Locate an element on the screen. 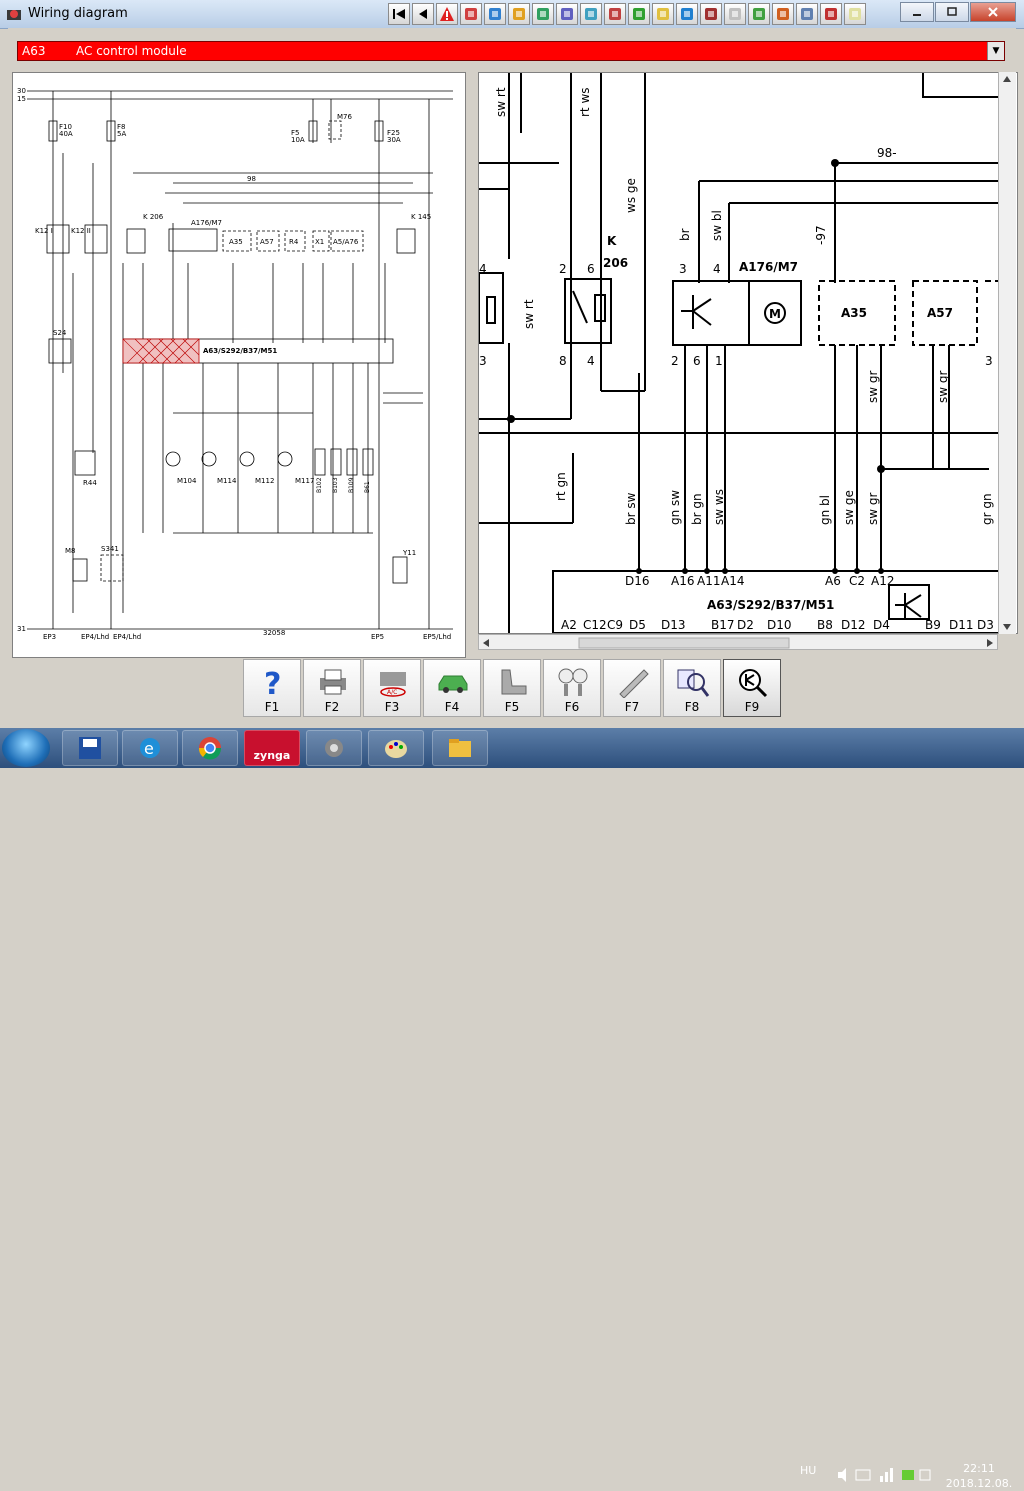 Image resolution: width=1024 pixels, height=1491 pixels. tree-icon is located at coordinates (639, 14).